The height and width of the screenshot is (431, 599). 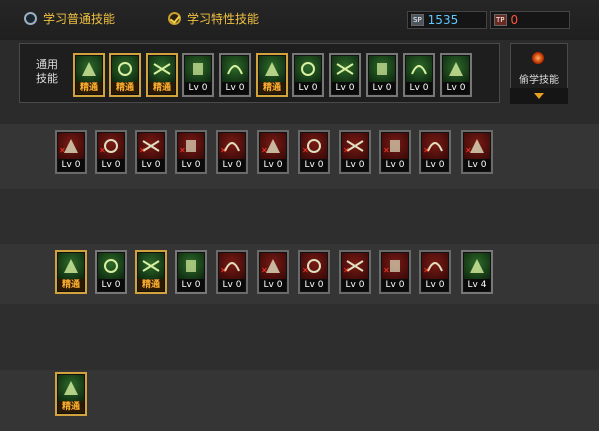 I want to click on row2-skill-8: ✕ Lv 0, so click(x=355, y=272).